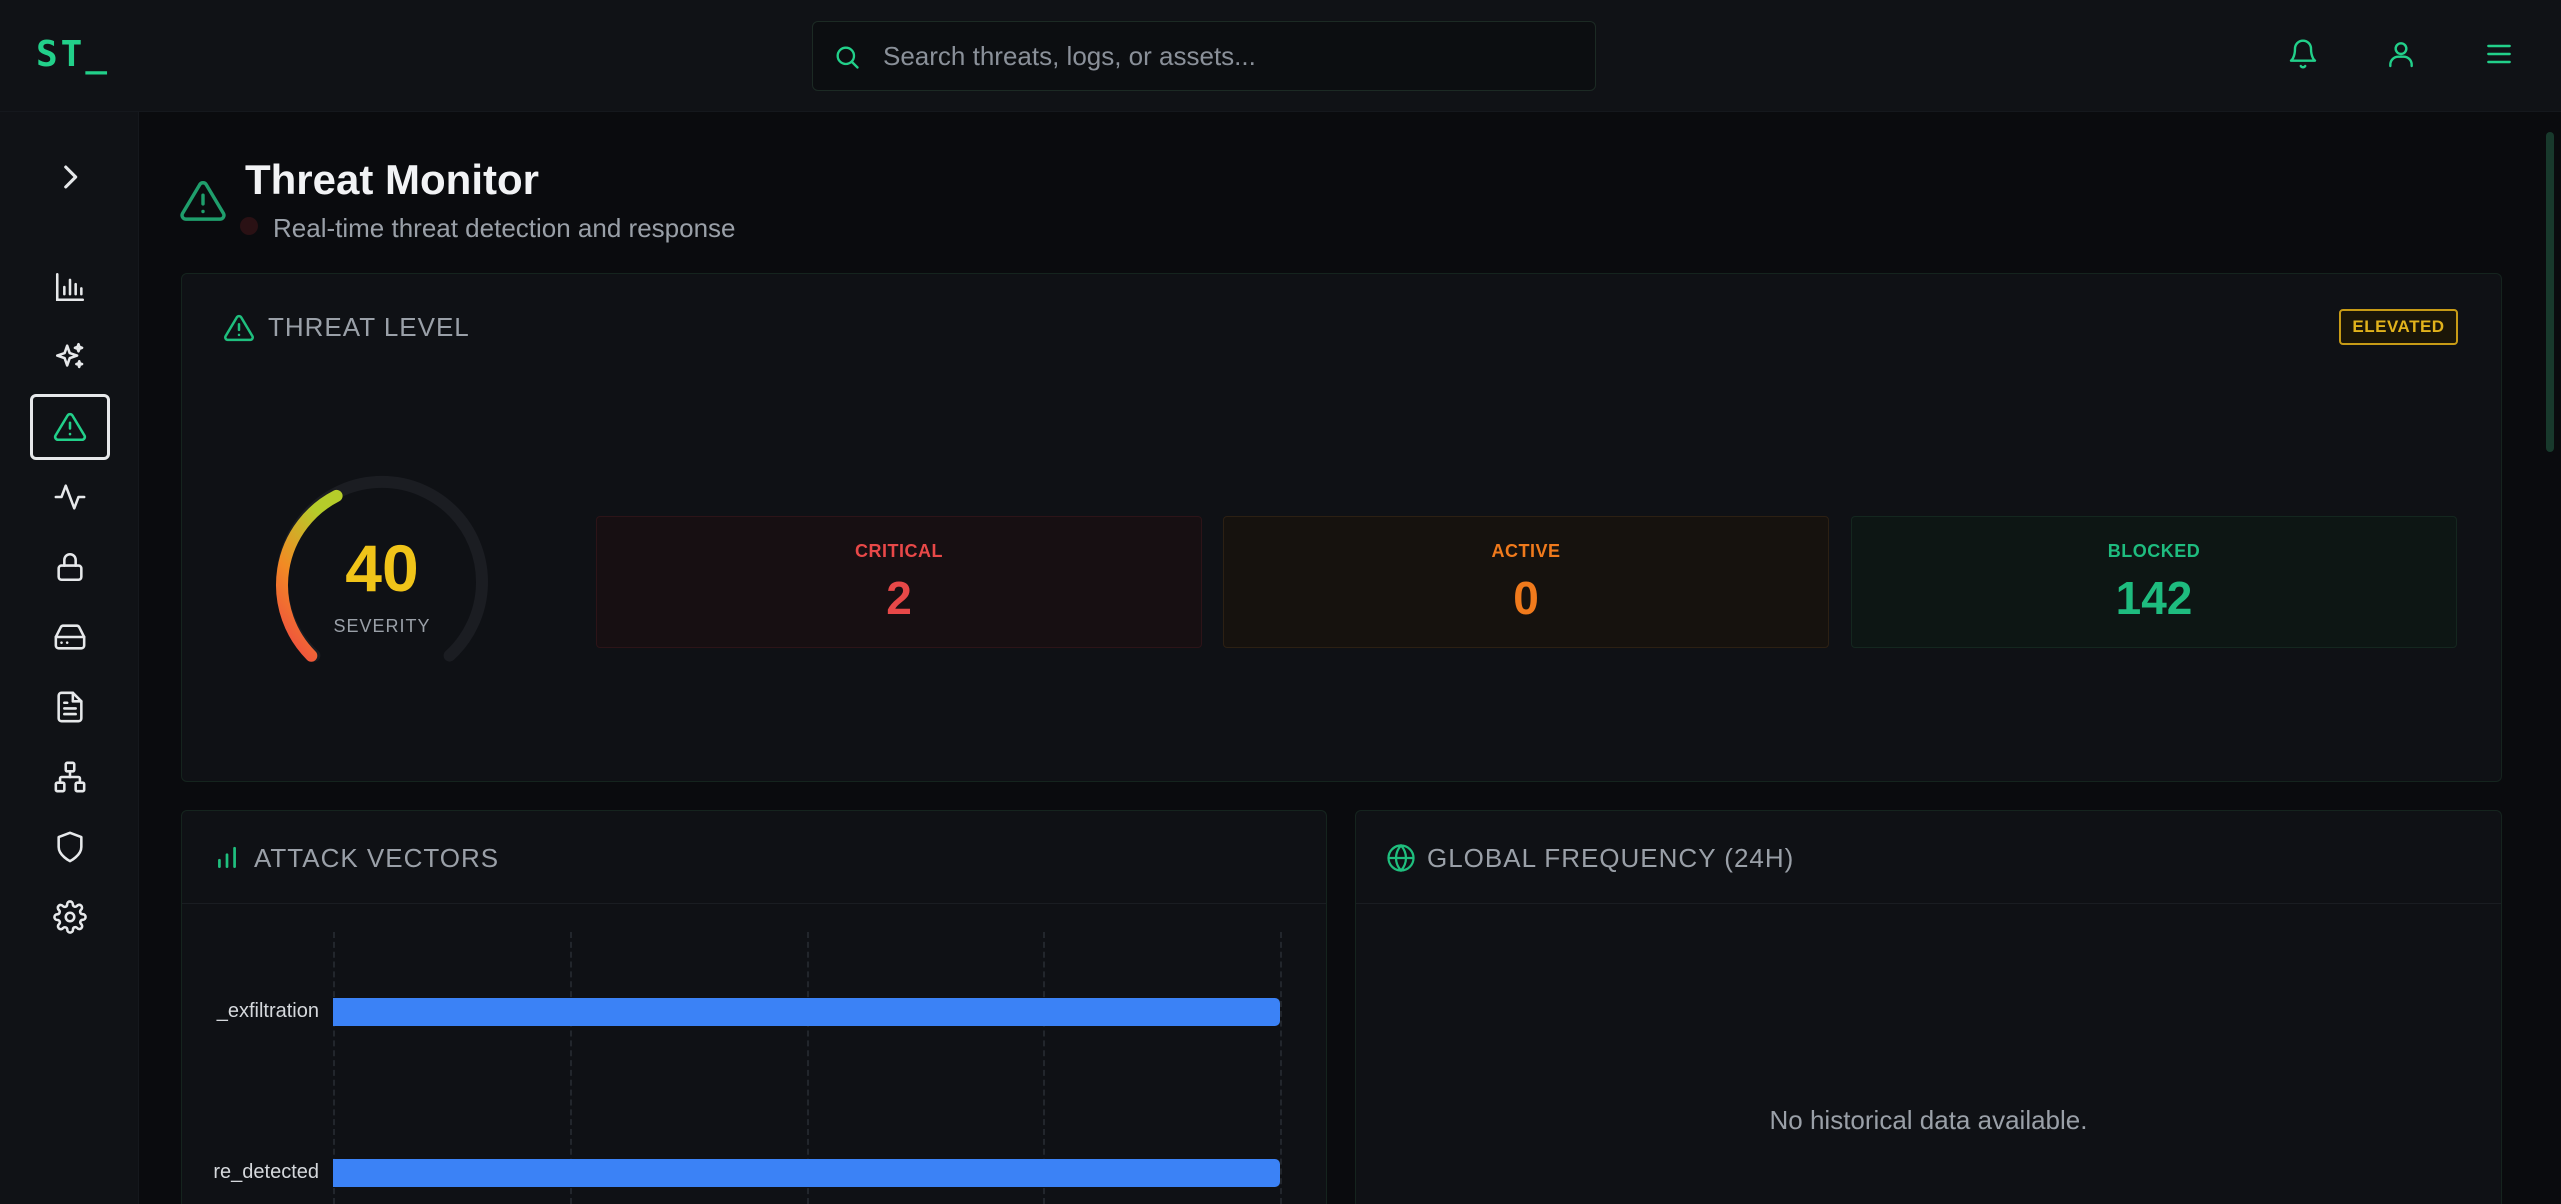  I want to click on sidebar-item-threat-monitor, so click(70, 427).